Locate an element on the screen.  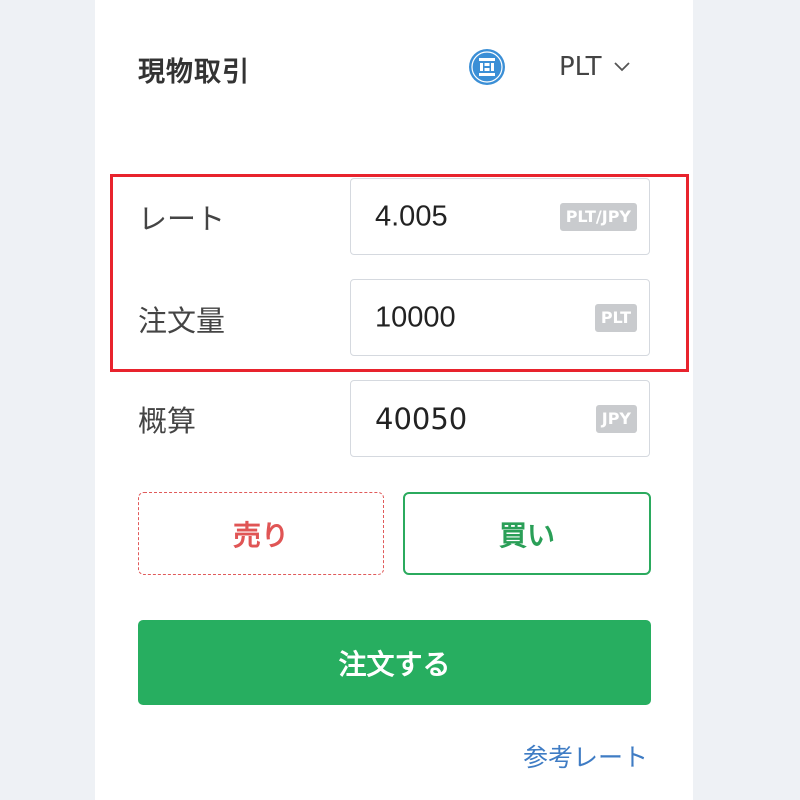
rate-field: PLT/JPY is located at coordinates (500, 216).